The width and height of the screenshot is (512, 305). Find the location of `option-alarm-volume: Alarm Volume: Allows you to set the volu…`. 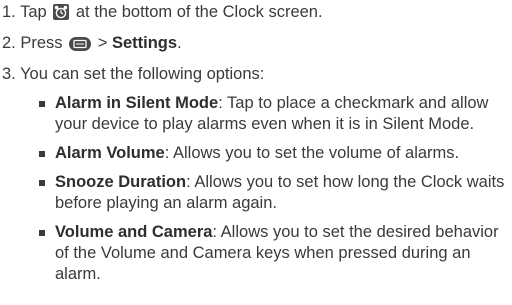

option-alarm-volume: Alarm Volume: Allows you to set the volu… is located at coordinates (274, 153).